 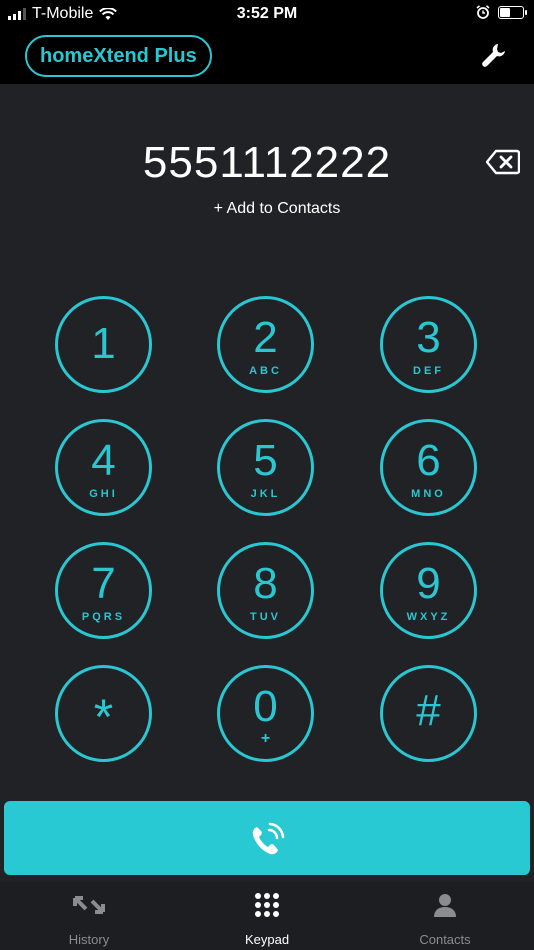 I want to click on key-5: 5 JKL, so click(x=265, y=467).